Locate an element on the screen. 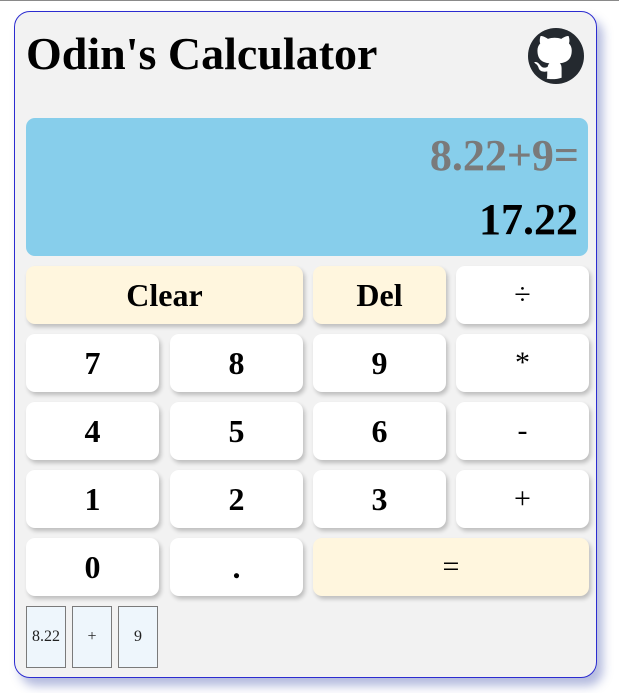 The image size is (619, 693). delete-button: Del is located at coordinates (379, 295).